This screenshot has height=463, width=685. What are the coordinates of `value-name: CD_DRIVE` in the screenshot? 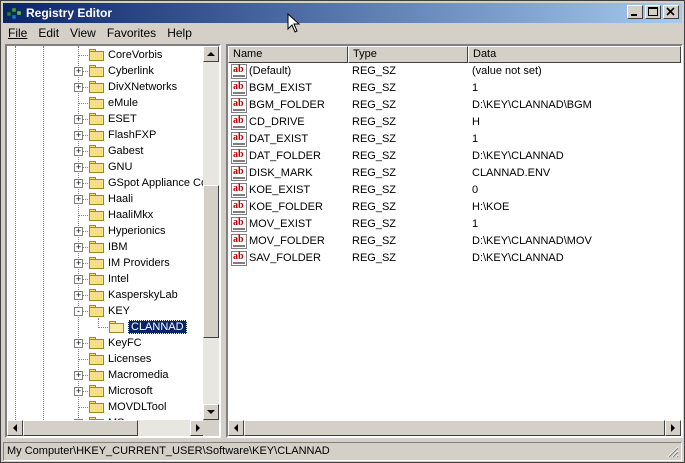 It's located at (277, 122).